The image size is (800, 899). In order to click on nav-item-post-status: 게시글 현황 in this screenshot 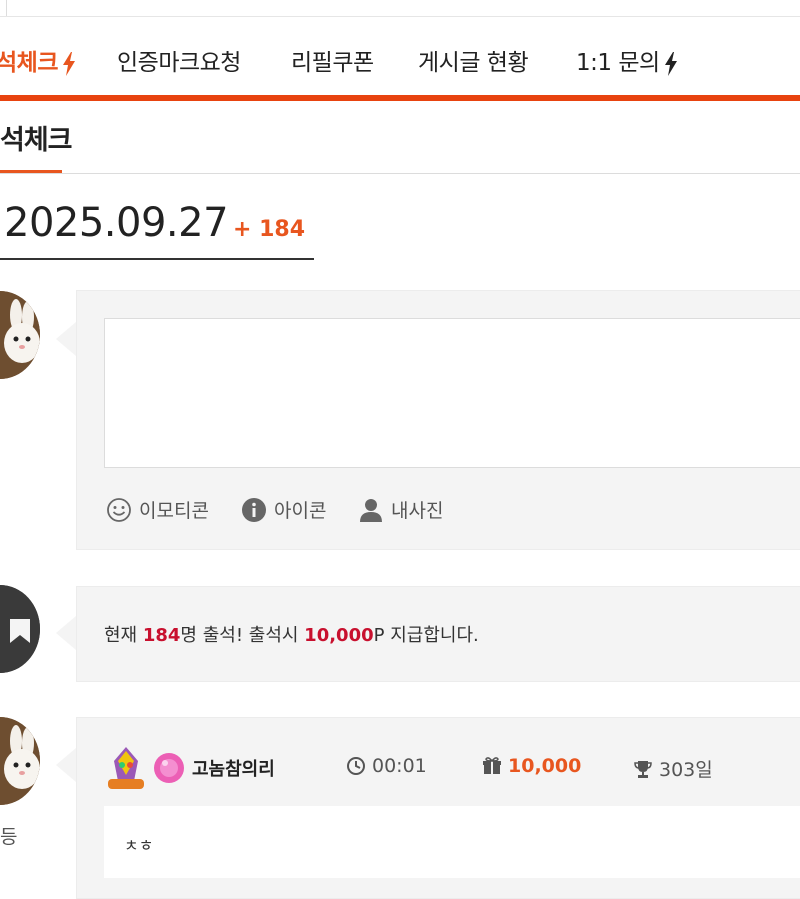, I will do `click(473, 60)`.